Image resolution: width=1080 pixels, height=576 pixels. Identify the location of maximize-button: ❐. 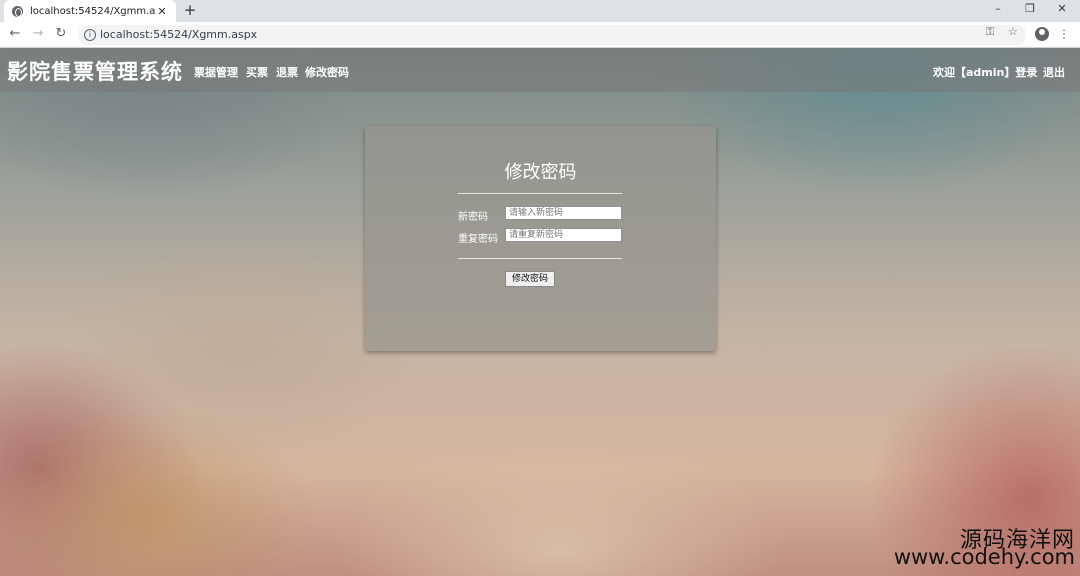
(1030, 10).